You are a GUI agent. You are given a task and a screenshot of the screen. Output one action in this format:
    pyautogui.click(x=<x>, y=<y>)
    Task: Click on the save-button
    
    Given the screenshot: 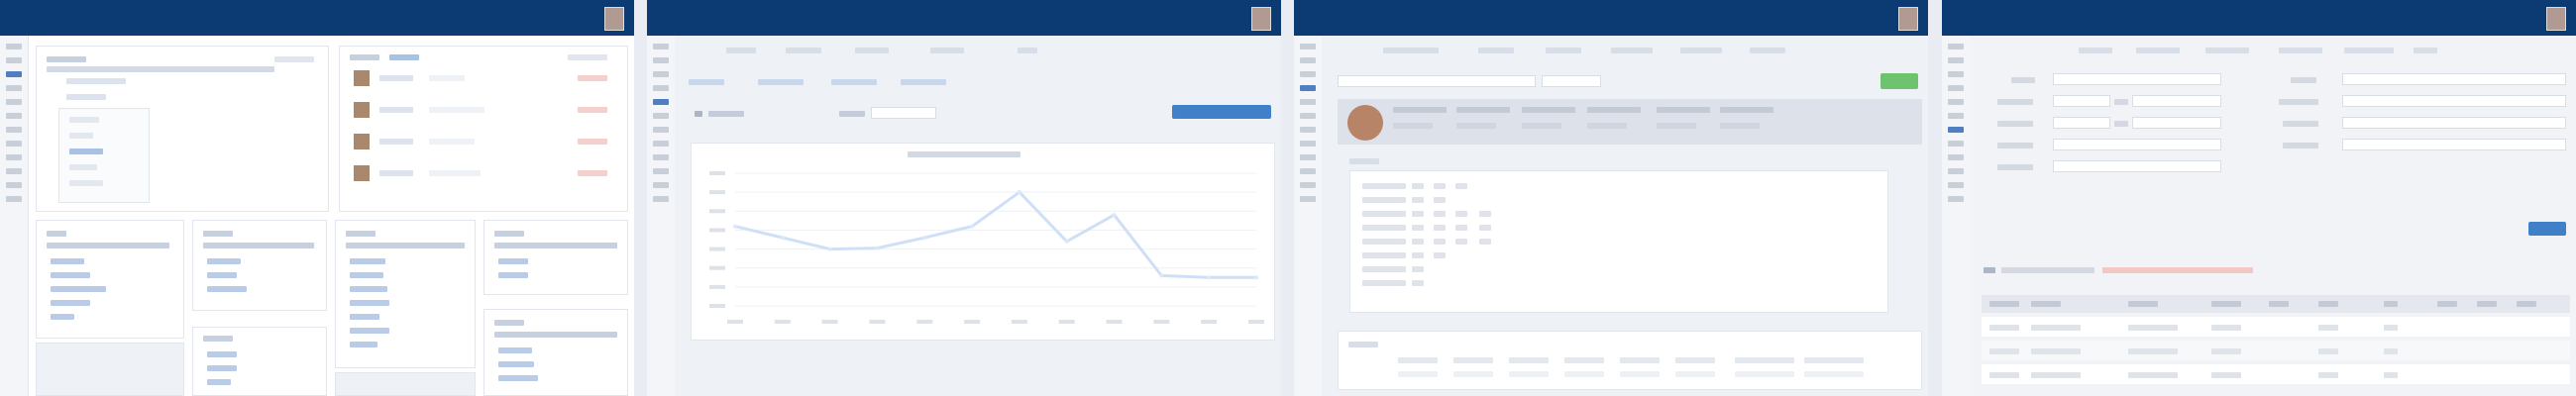 What is the action you would take?
    pyautogui.click(x=2547, y=229)
    